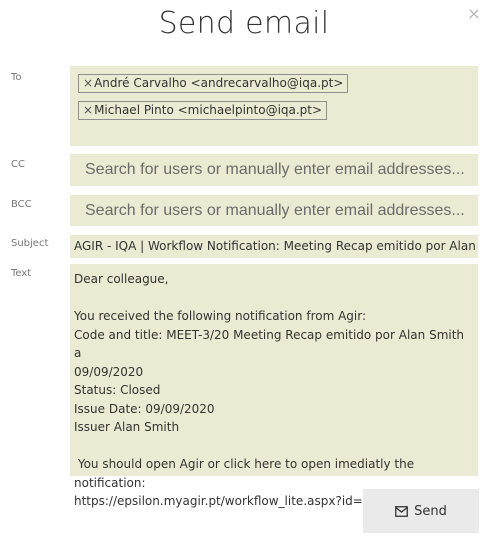 This screenshot has width=488, height=536. I want to click on cc-field, so click(274, 170).